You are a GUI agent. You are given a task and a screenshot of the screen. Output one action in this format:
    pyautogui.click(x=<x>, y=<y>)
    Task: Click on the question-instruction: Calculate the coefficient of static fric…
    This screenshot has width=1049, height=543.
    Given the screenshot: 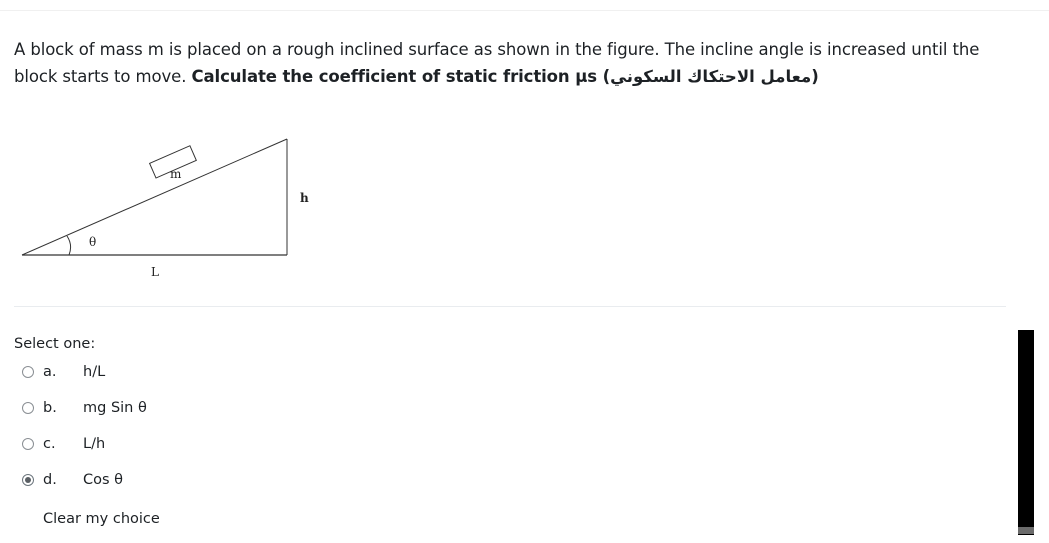 What is the action you would take?
    pyautogui.click(x=505, y=76)
    